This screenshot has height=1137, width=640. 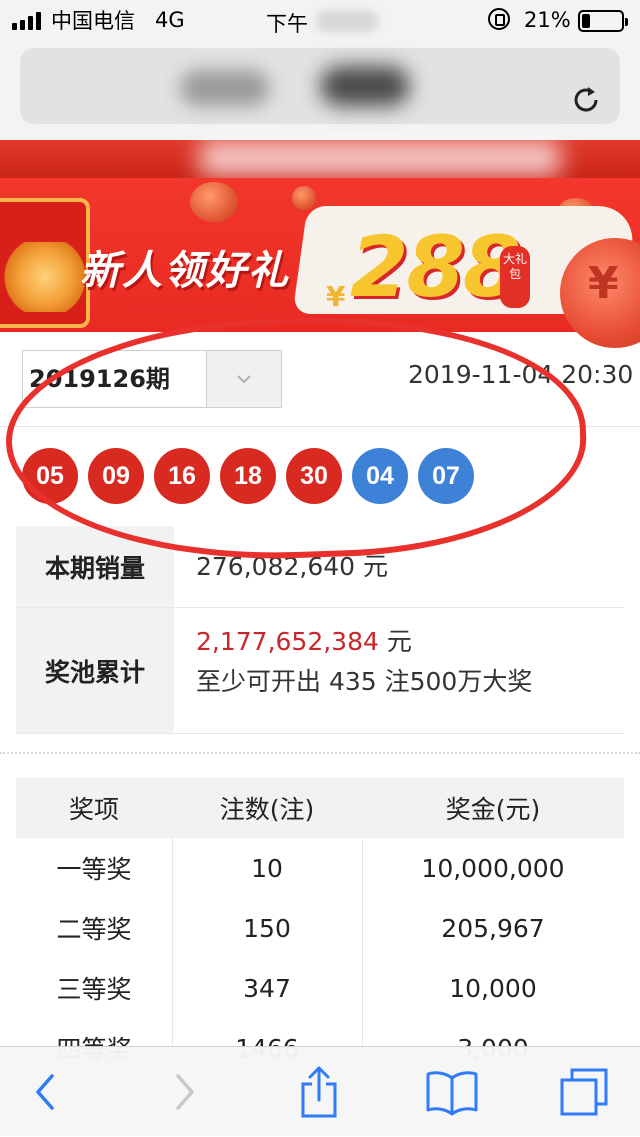 I want to click on pool-unit: 元, so click(x=395, y=641).